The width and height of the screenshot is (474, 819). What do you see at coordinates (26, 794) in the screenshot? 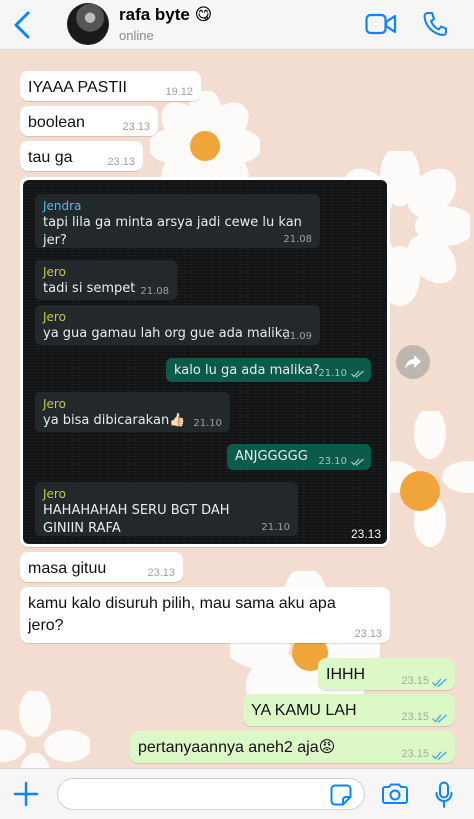
I see `plus-icon` at bounding box center [26, 794].